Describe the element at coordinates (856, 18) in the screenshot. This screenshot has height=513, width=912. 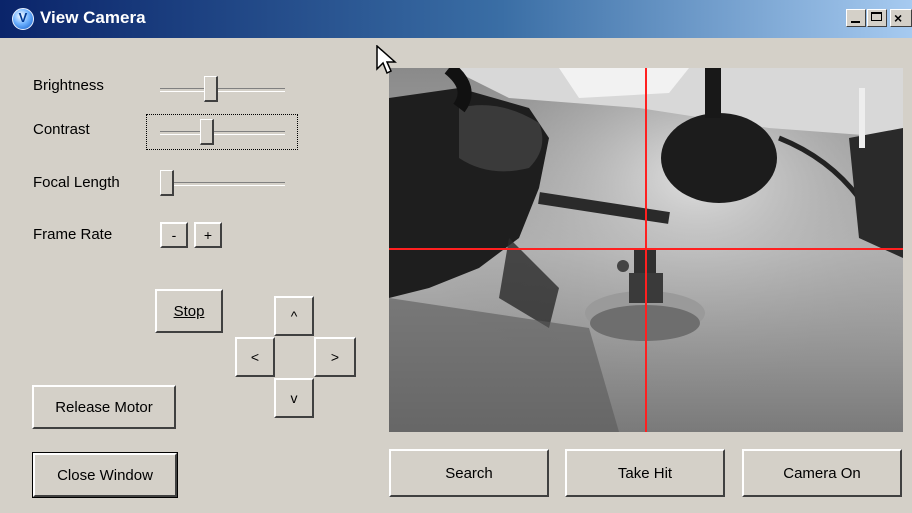
I see `minimize-button` at that location.